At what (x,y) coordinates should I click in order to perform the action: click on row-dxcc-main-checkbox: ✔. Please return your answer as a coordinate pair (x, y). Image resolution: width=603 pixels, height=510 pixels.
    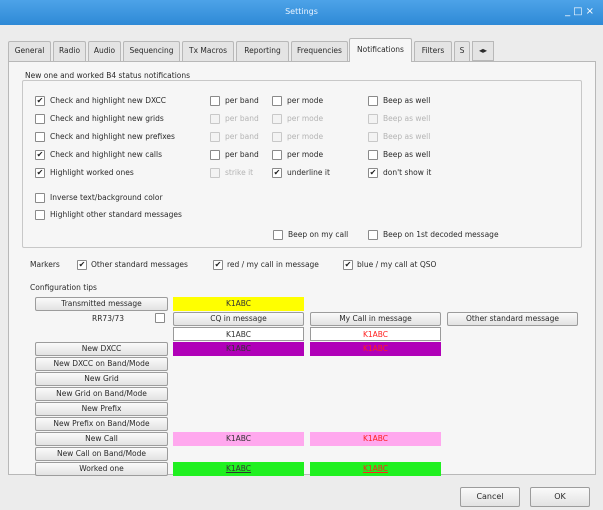
    Looking at the image, I should click on (40, 101).